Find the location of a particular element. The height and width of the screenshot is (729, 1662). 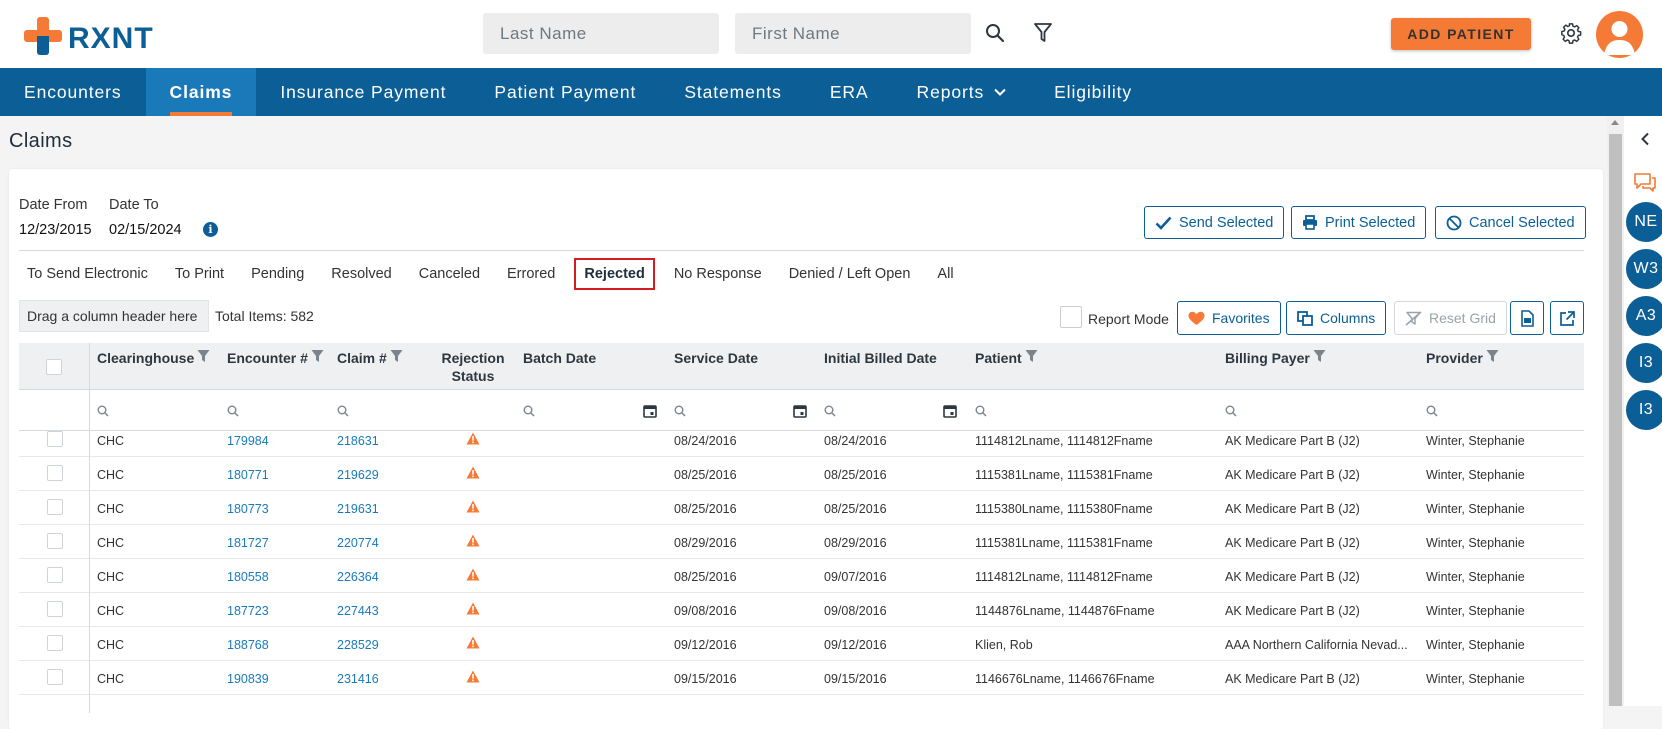

user-avatar is located at coordinates (1619, 34).